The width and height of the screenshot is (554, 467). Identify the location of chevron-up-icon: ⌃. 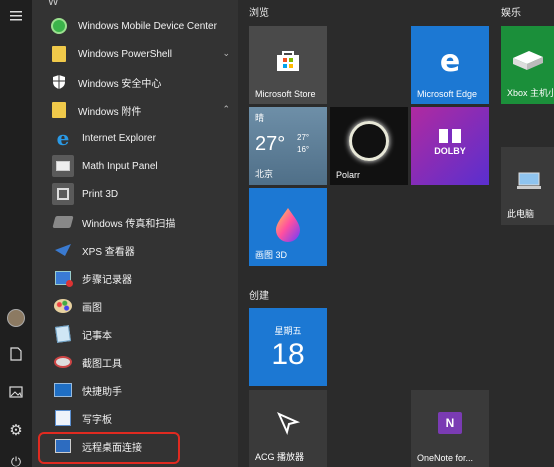
(226, 109).